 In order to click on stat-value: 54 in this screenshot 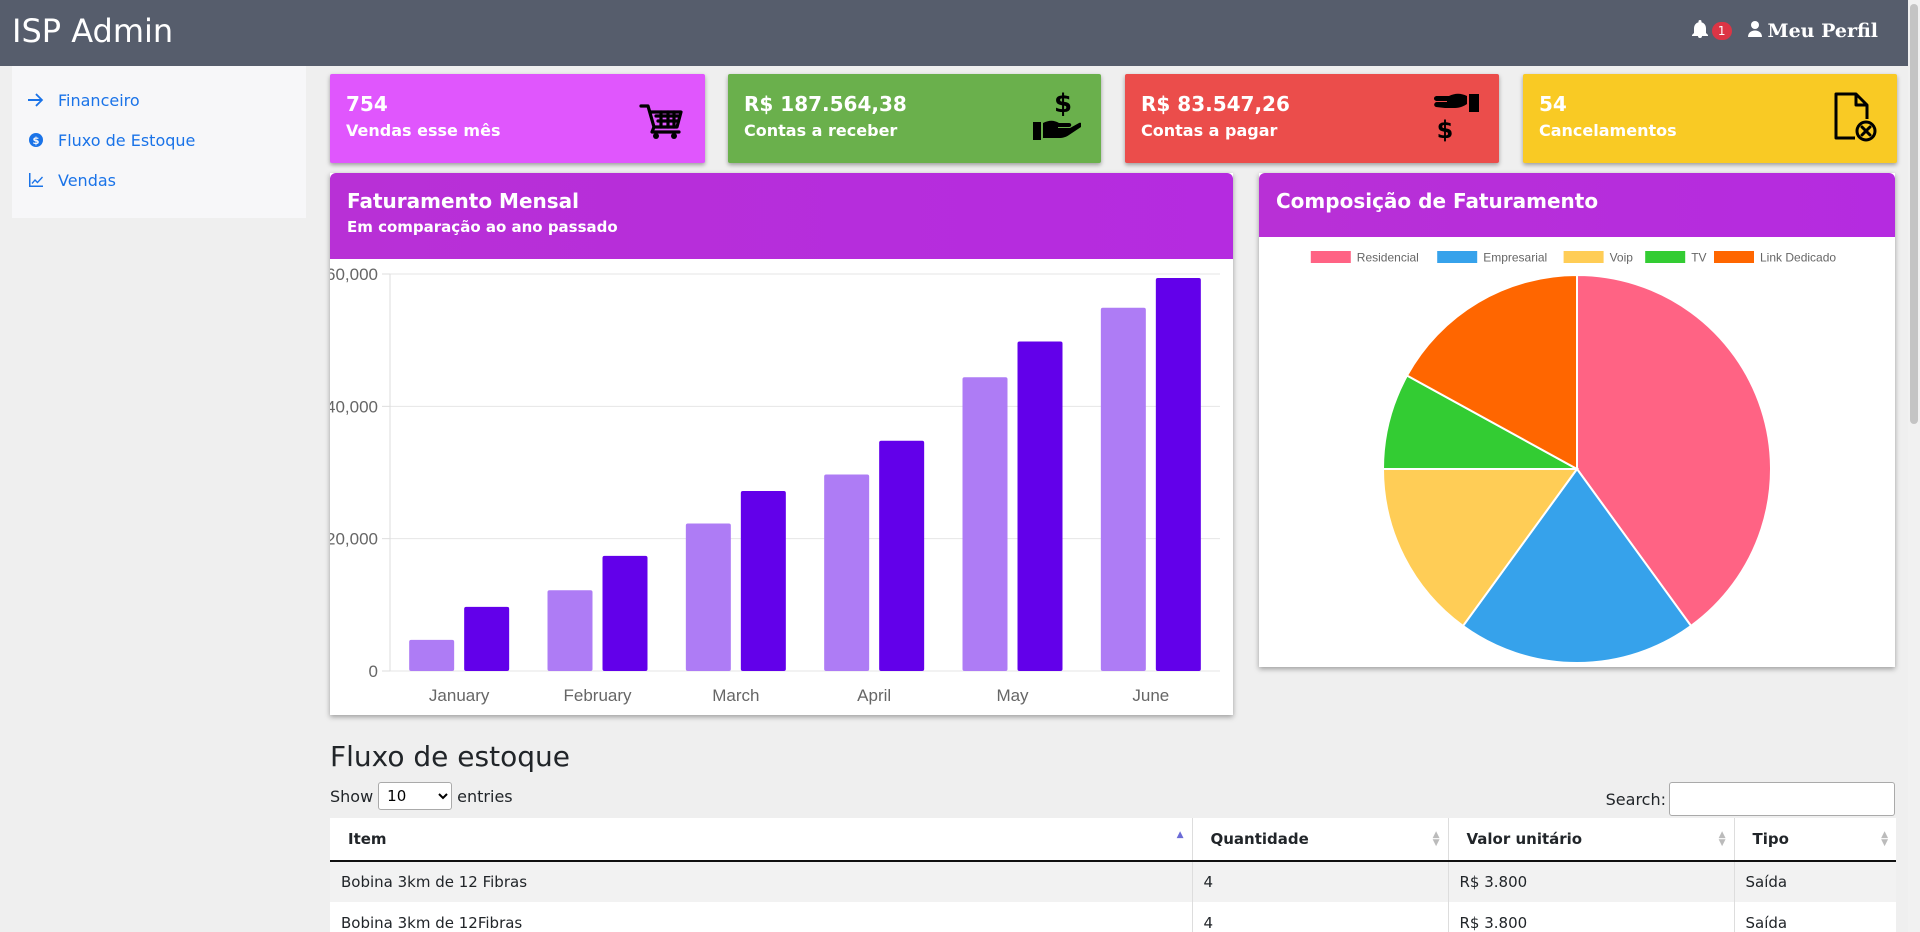, I will do `click(1553, 104)`.